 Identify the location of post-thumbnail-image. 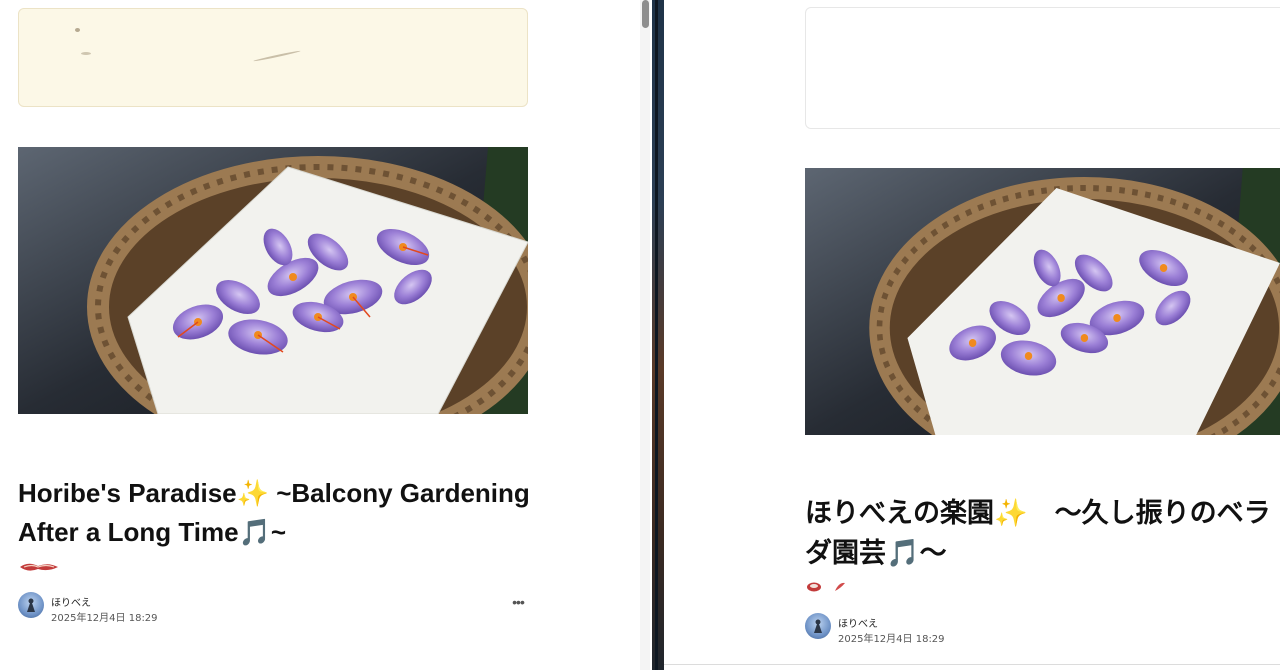
(1042, 301).